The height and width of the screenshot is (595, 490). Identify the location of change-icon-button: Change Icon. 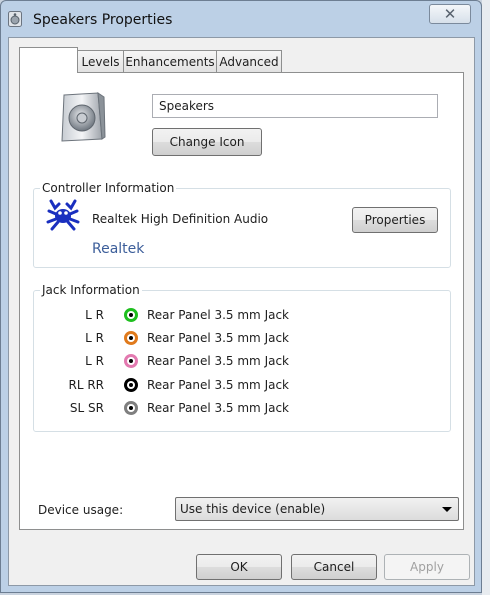
(207, 142).